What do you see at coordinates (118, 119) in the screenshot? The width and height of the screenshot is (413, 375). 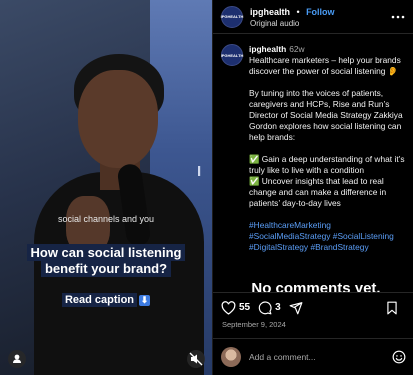 I see `speaker-face` at bounding box center [118, 119].